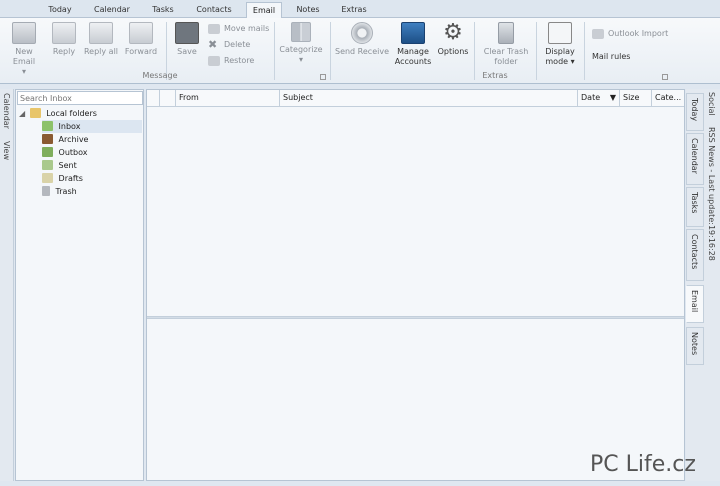 This screenshot has height=486, width=720. Describe the element at coordinates (47, 139) in the screenshot. I see `archive-icon` at that location.